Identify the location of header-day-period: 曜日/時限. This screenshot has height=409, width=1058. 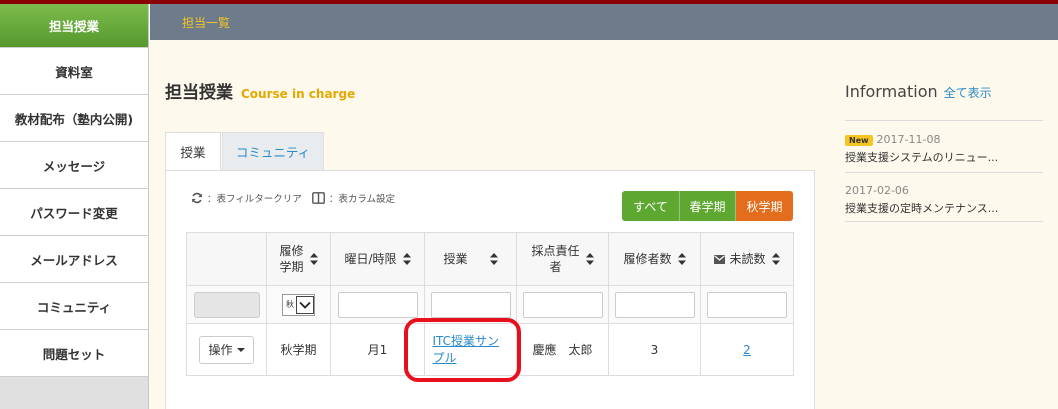
(377, 259).